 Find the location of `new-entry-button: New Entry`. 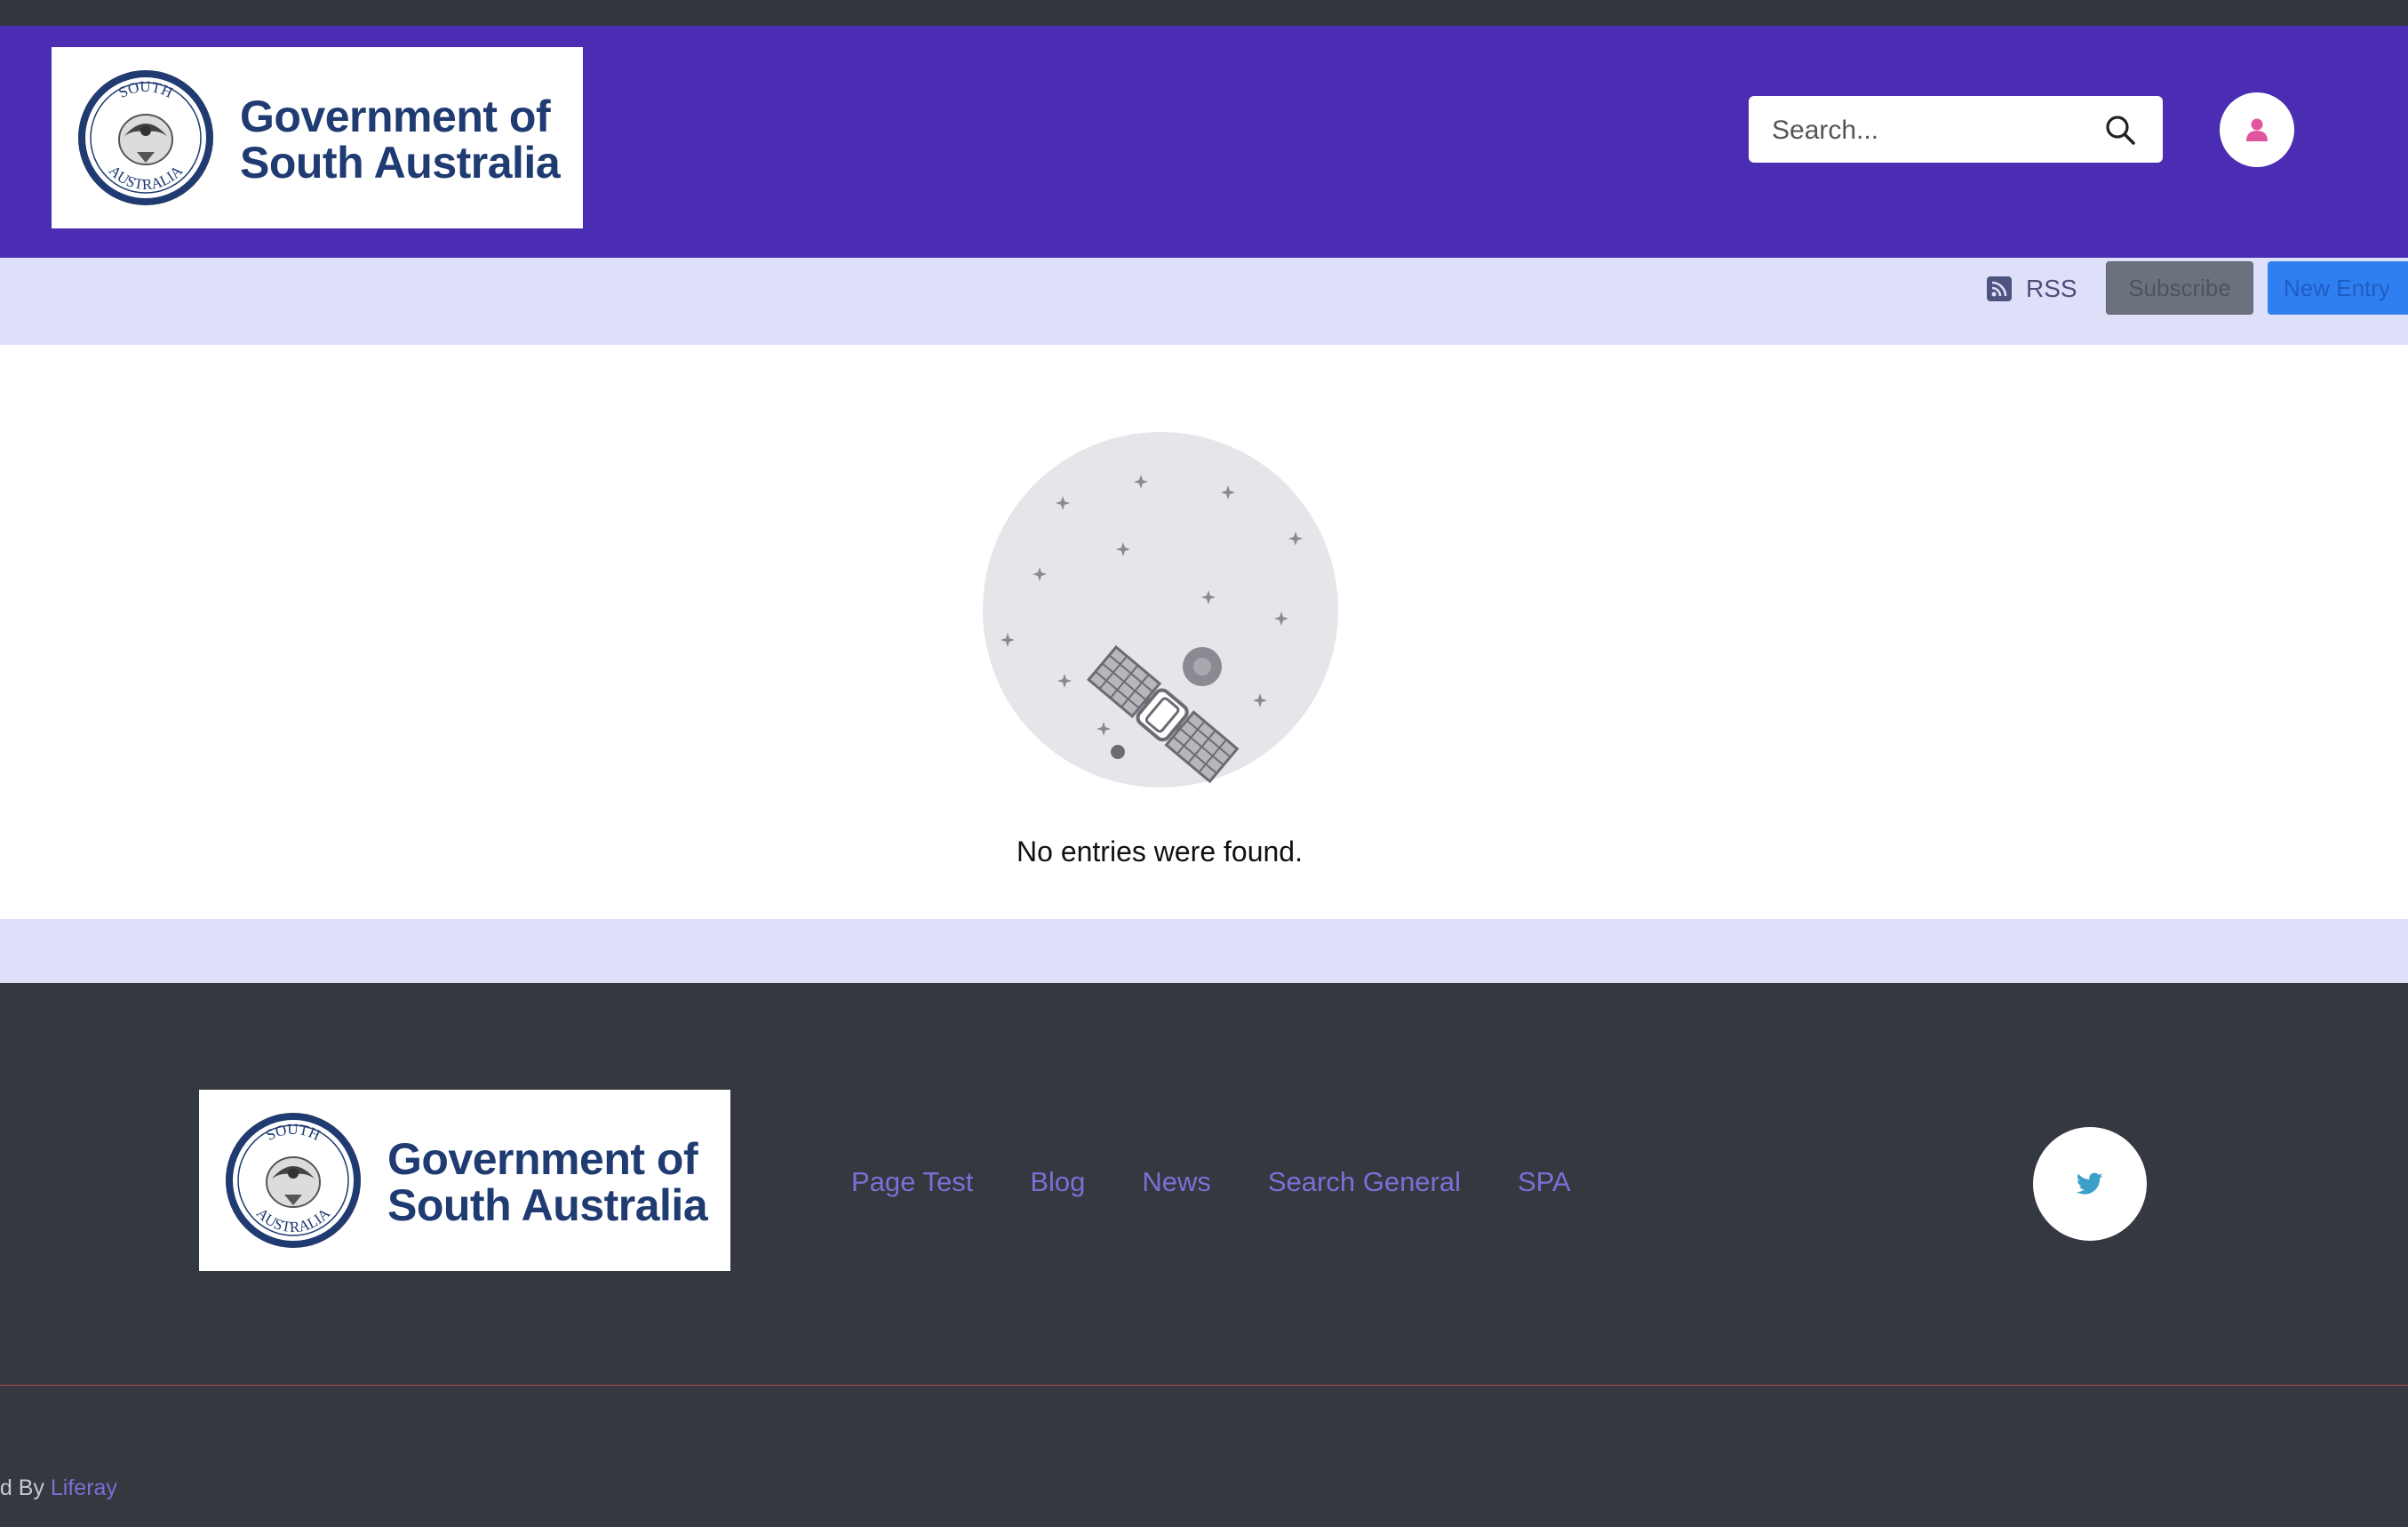

new-entry-button: New Entry is located at coordinates (2338, 288).